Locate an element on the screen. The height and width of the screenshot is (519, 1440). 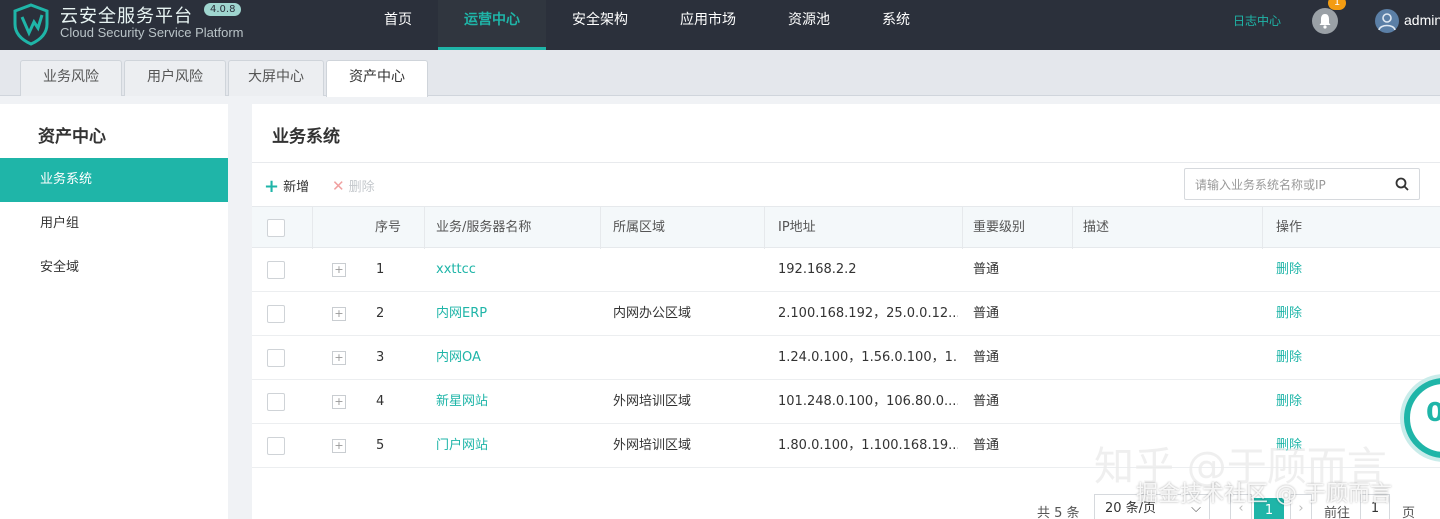
table-row: + 1 xxttcc 192.168.2.2 普通 删除 is located at coordinates (846, 270).